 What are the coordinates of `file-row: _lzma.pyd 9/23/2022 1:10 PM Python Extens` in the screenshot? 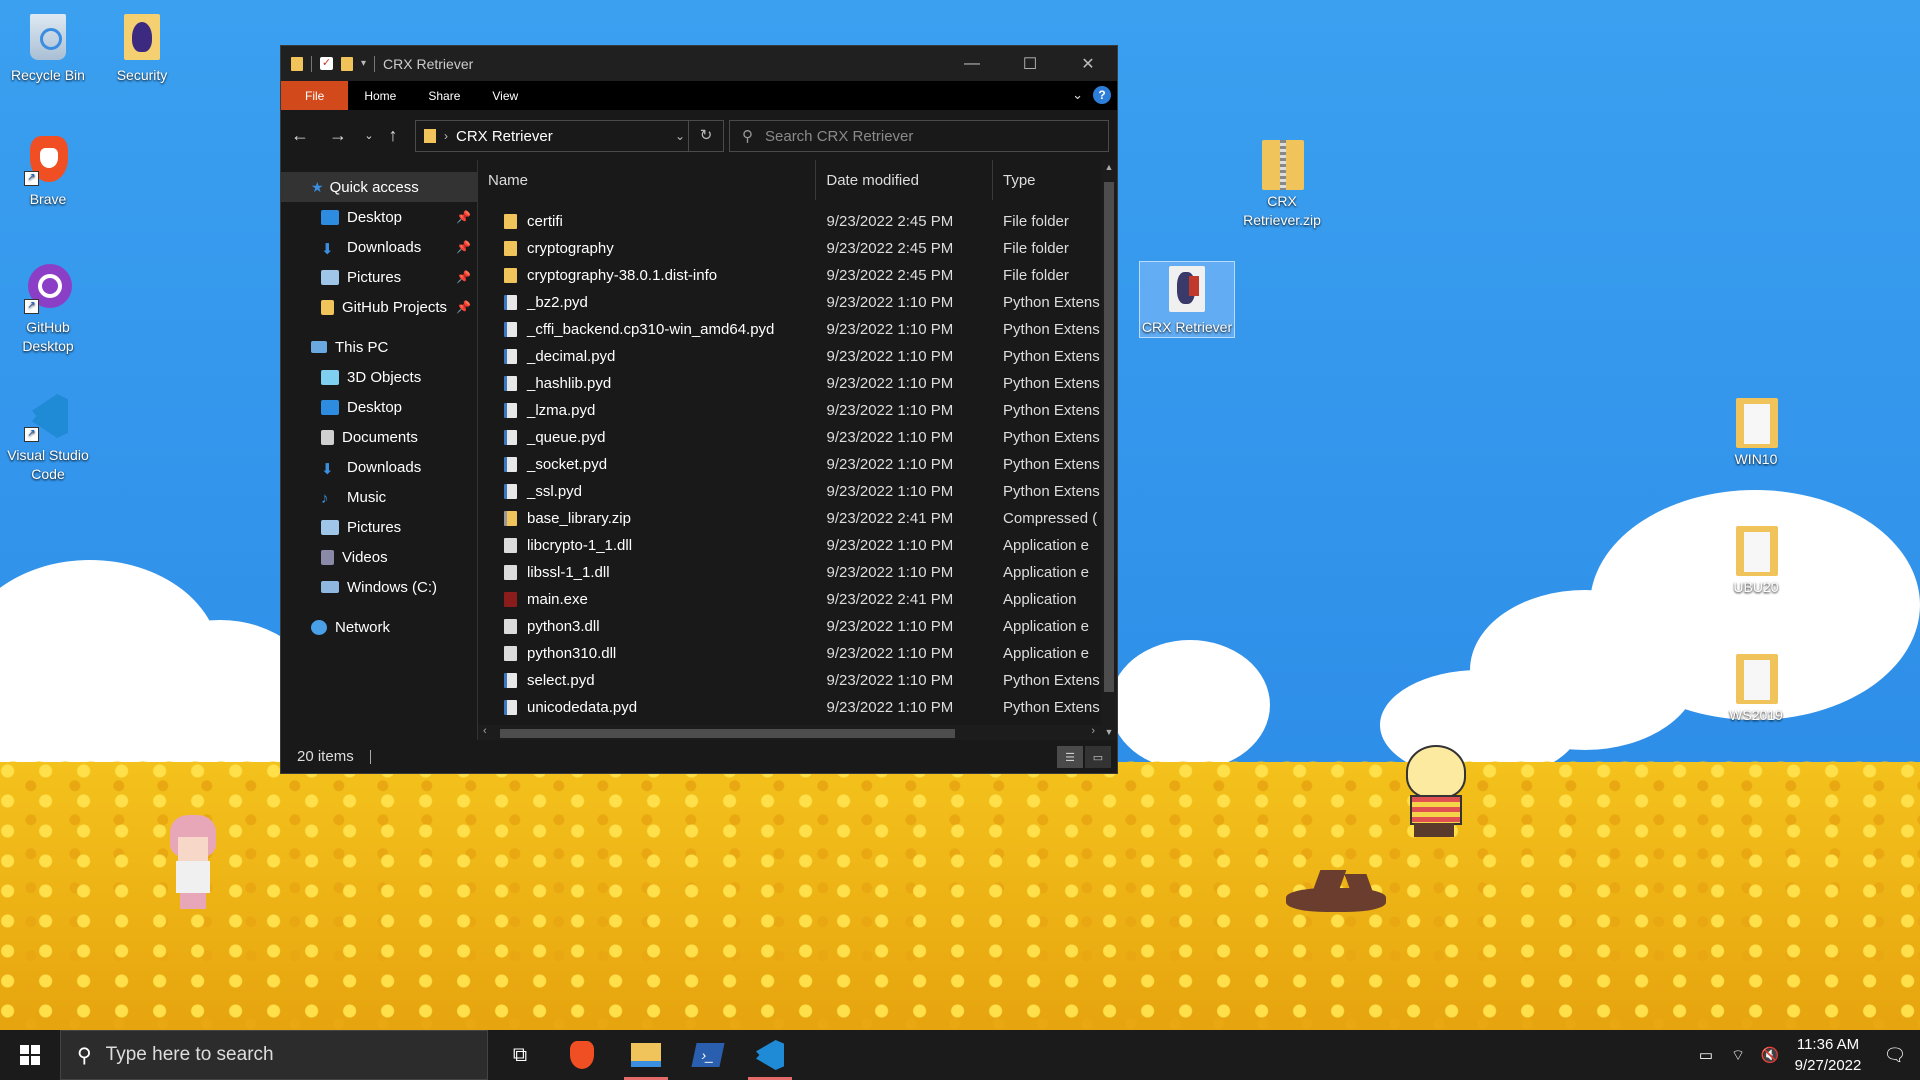 It's located at (789, 410).